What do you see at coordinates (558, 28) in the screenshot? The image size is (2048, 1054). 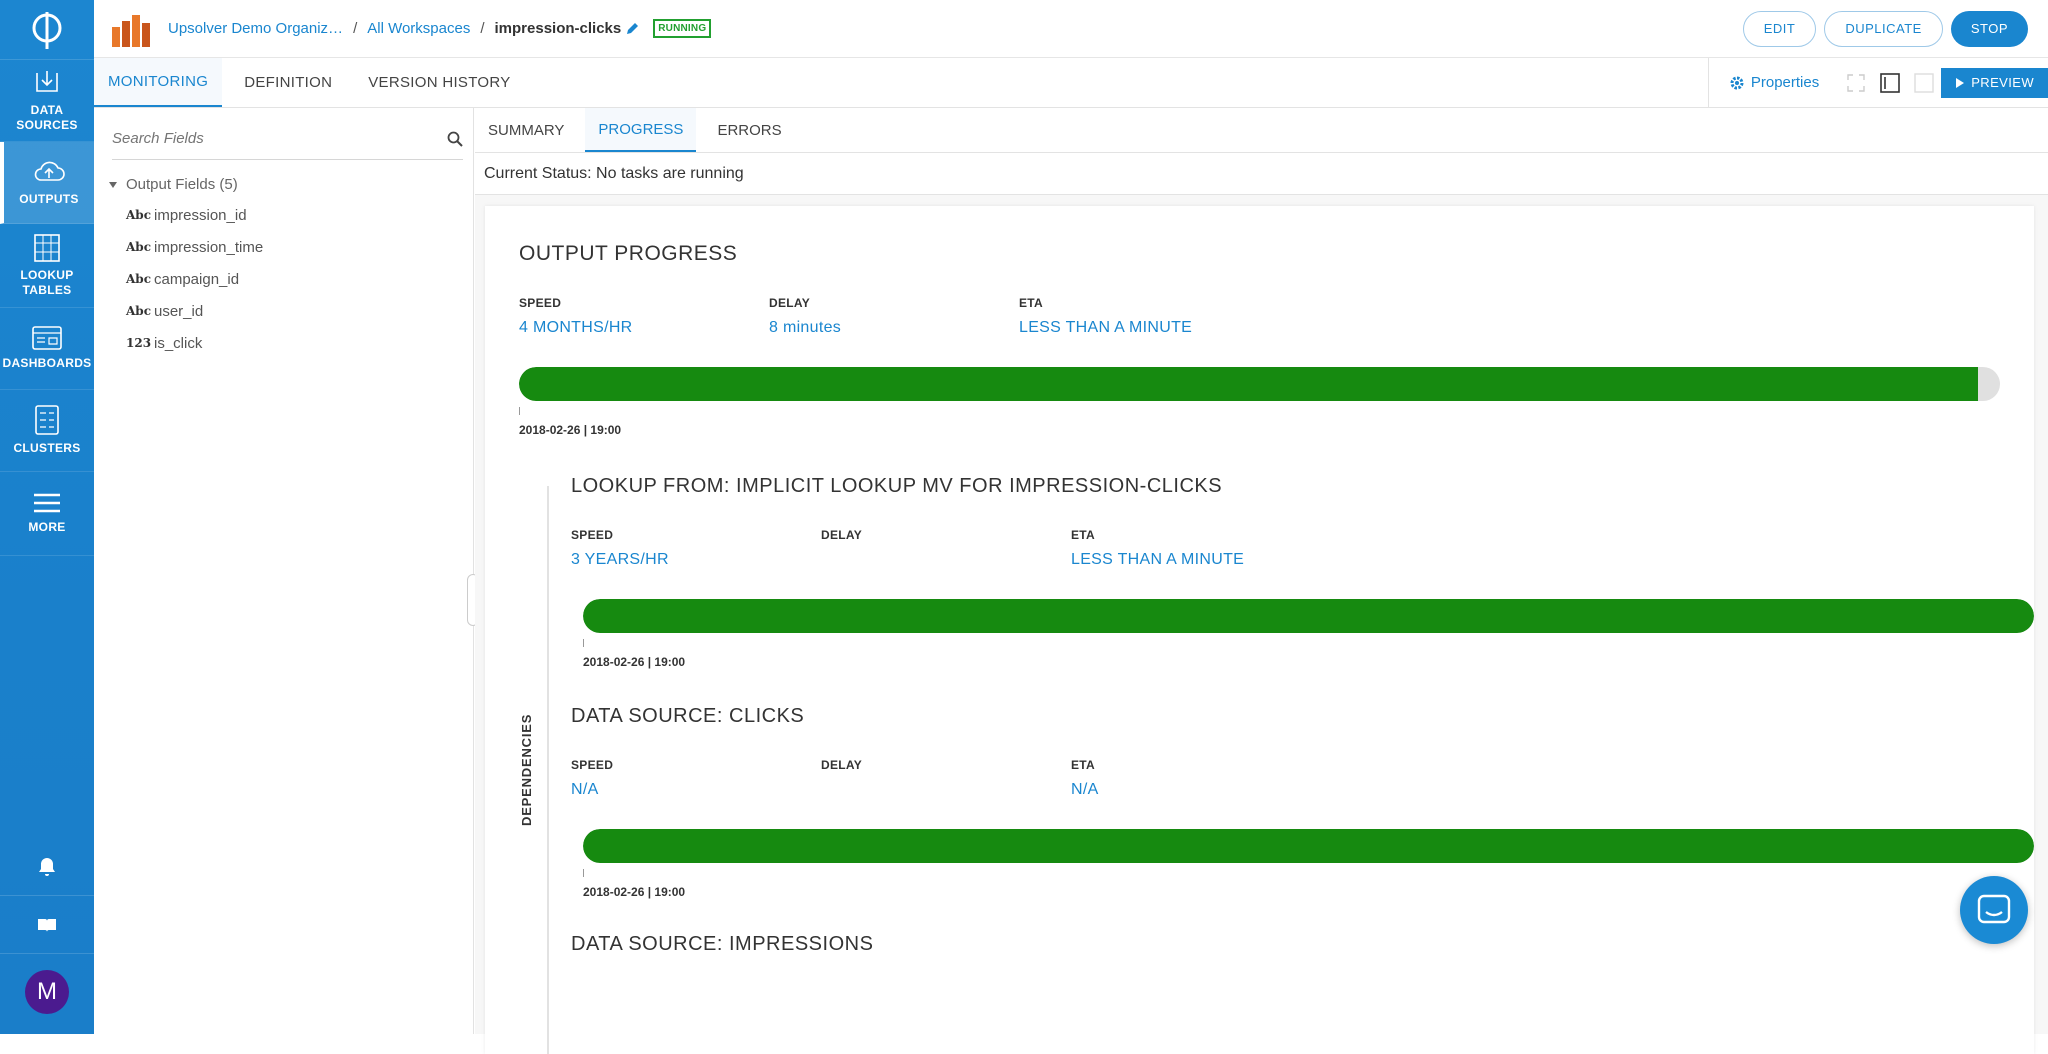 I see `breadcrumb-current: impression-clicks` at bounding box center [558, 28].